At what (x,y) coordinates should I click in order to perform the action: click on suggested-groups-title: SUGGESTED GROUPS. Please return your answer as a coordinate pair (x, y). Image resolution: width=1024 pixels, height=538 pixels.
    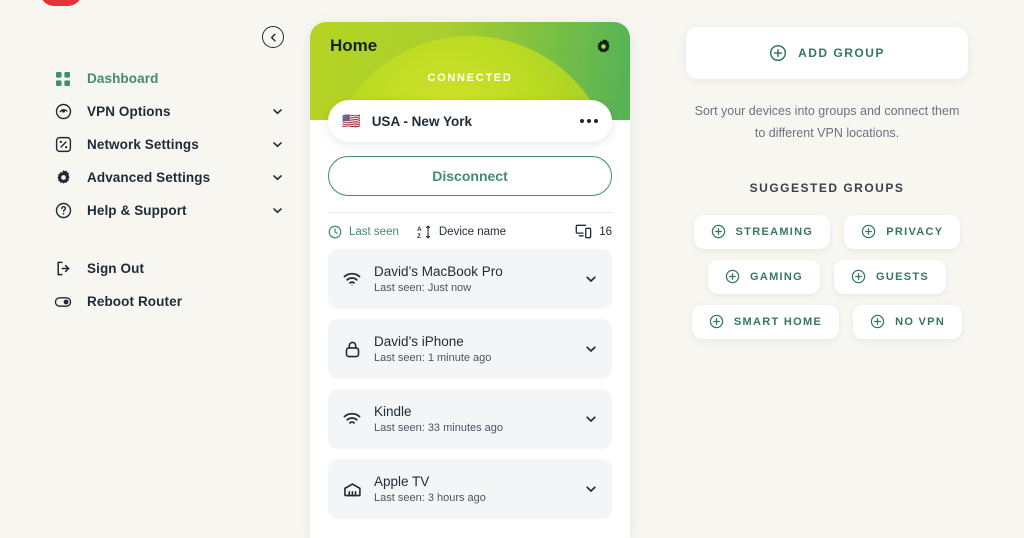
    Looking at the image, I should click on (827, 187).